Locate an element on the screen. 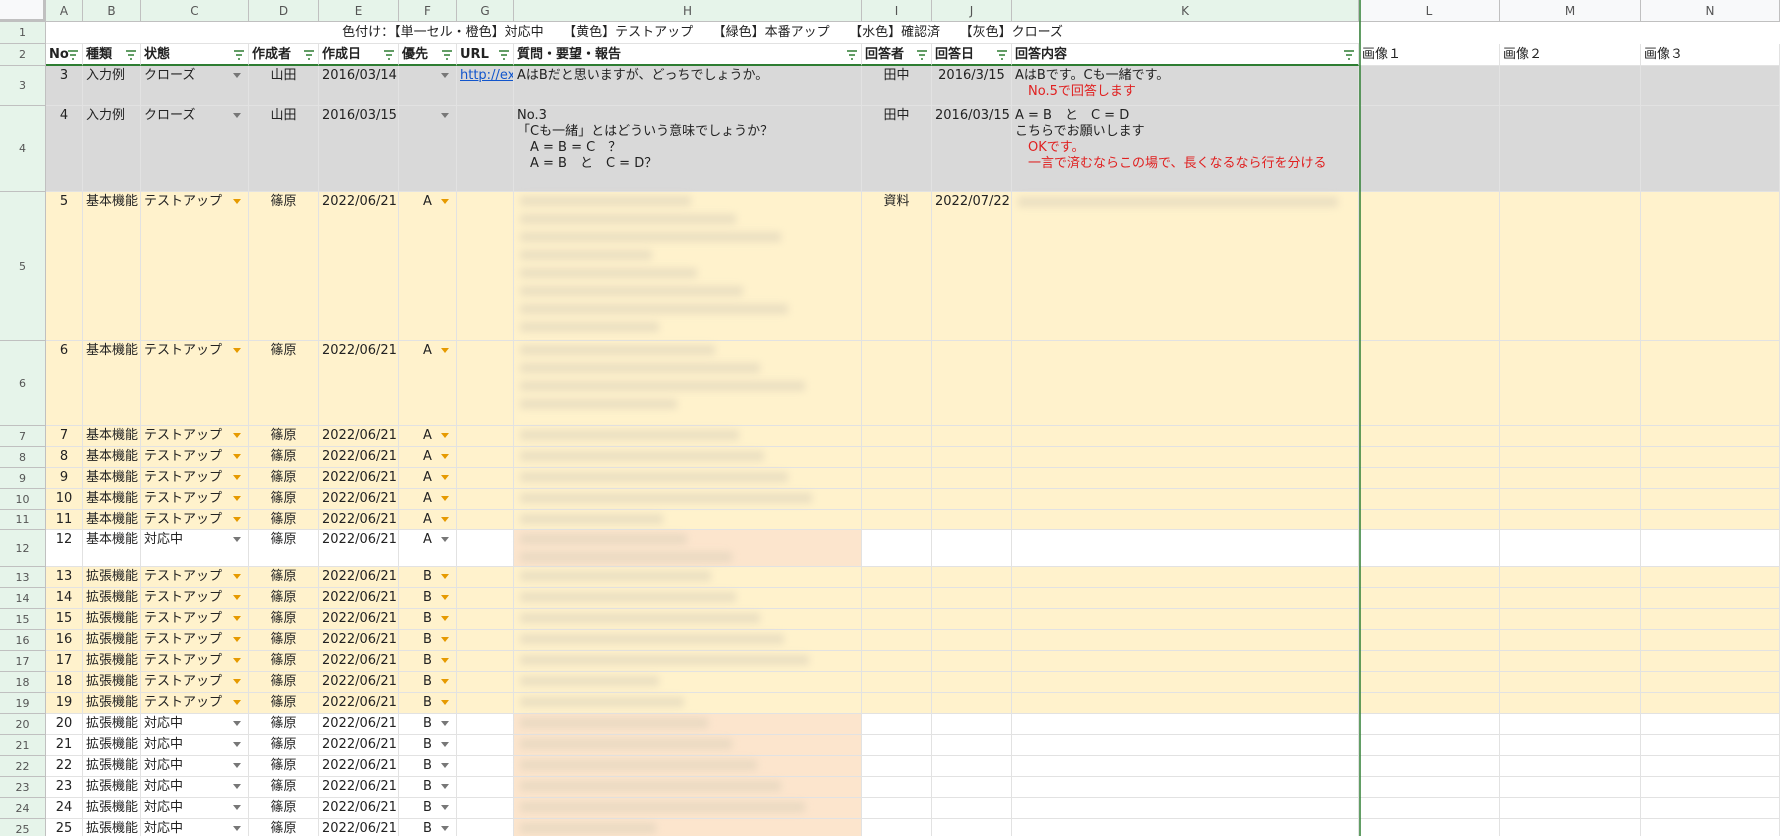 The image size is (1780, 836). row-header-22: 22 is located at coordinates (23, 766).